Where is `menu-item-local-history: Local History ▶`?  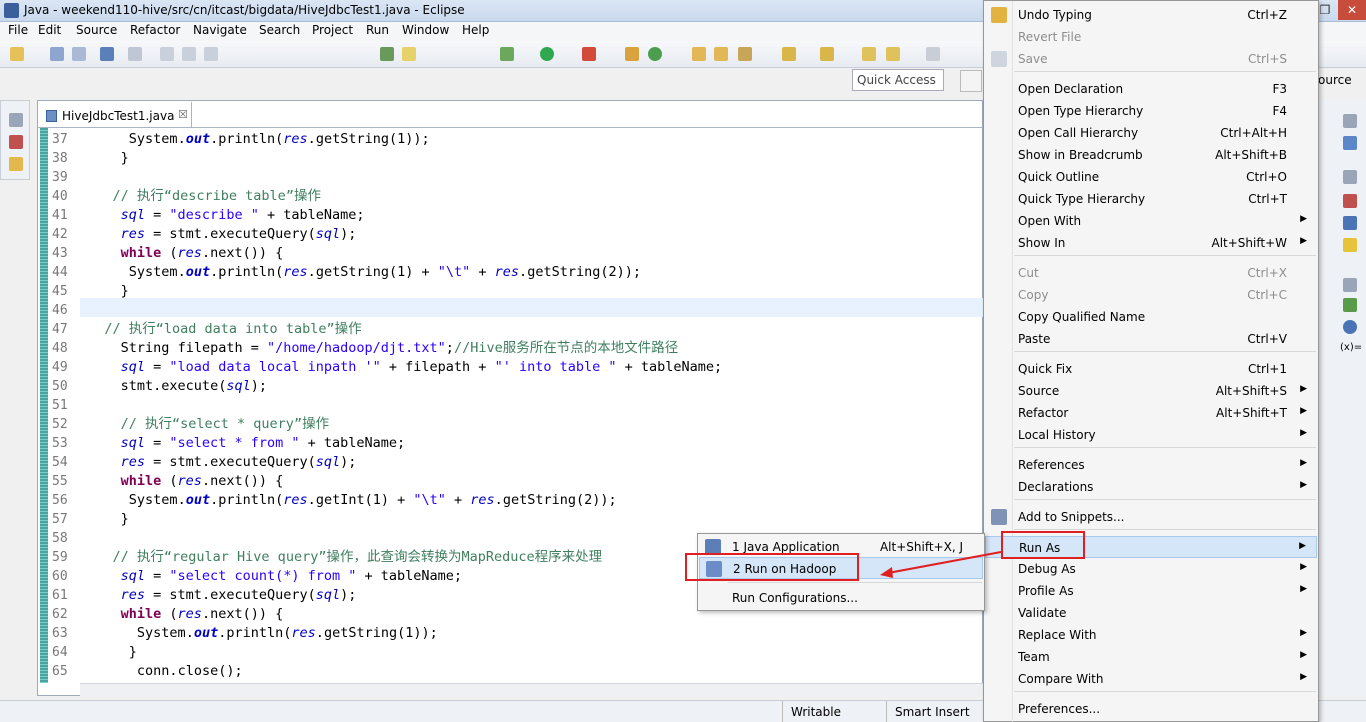 menu-item-local-history: Local History ▶ is located at coordinates (1151, 435).